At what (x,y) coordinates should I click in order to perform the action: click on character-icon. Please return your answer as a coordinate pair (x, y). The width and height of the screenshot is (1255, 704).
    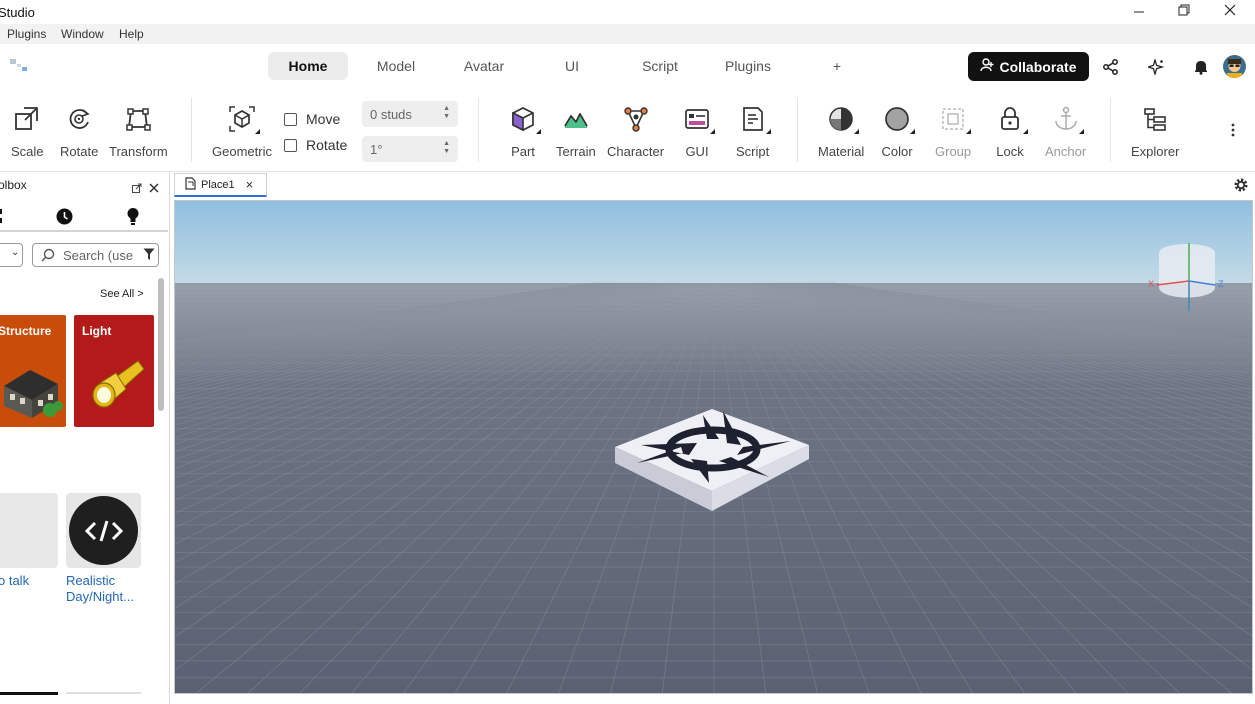
    Looking at the image, I should click on (636, 119).